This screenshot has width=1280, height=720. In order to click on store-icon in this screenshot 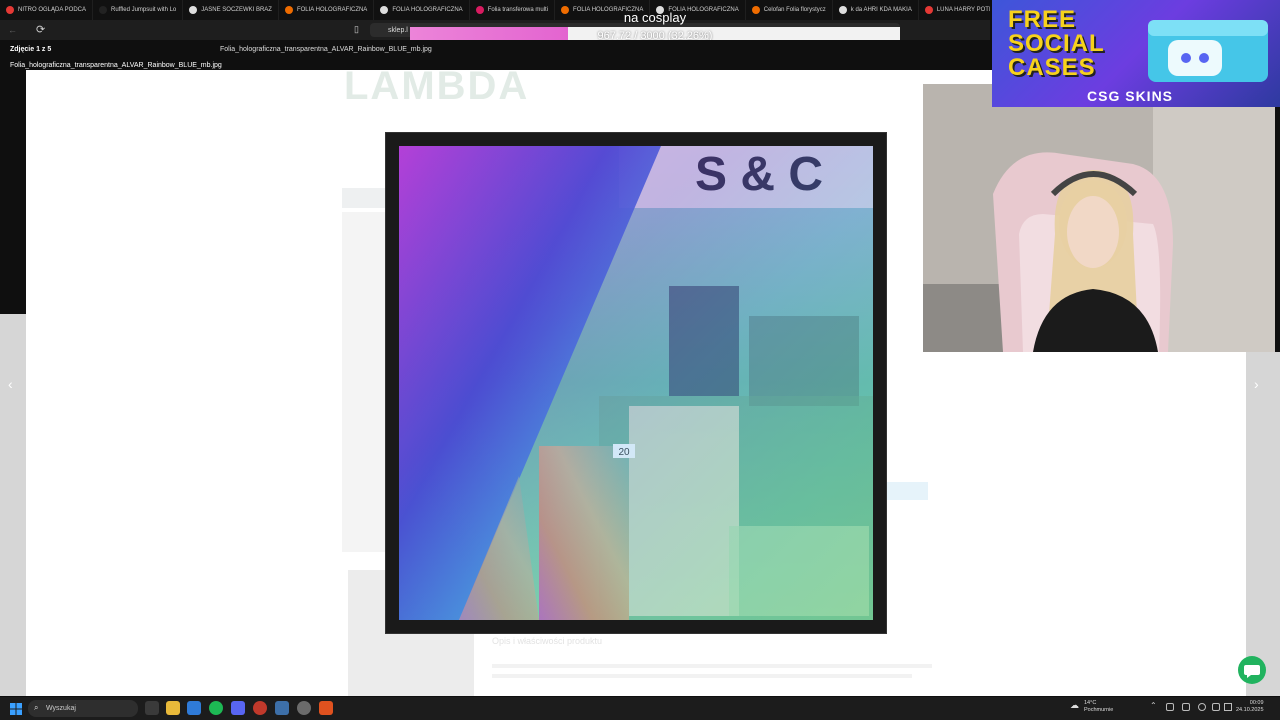, I will do `click(194, 708)`.